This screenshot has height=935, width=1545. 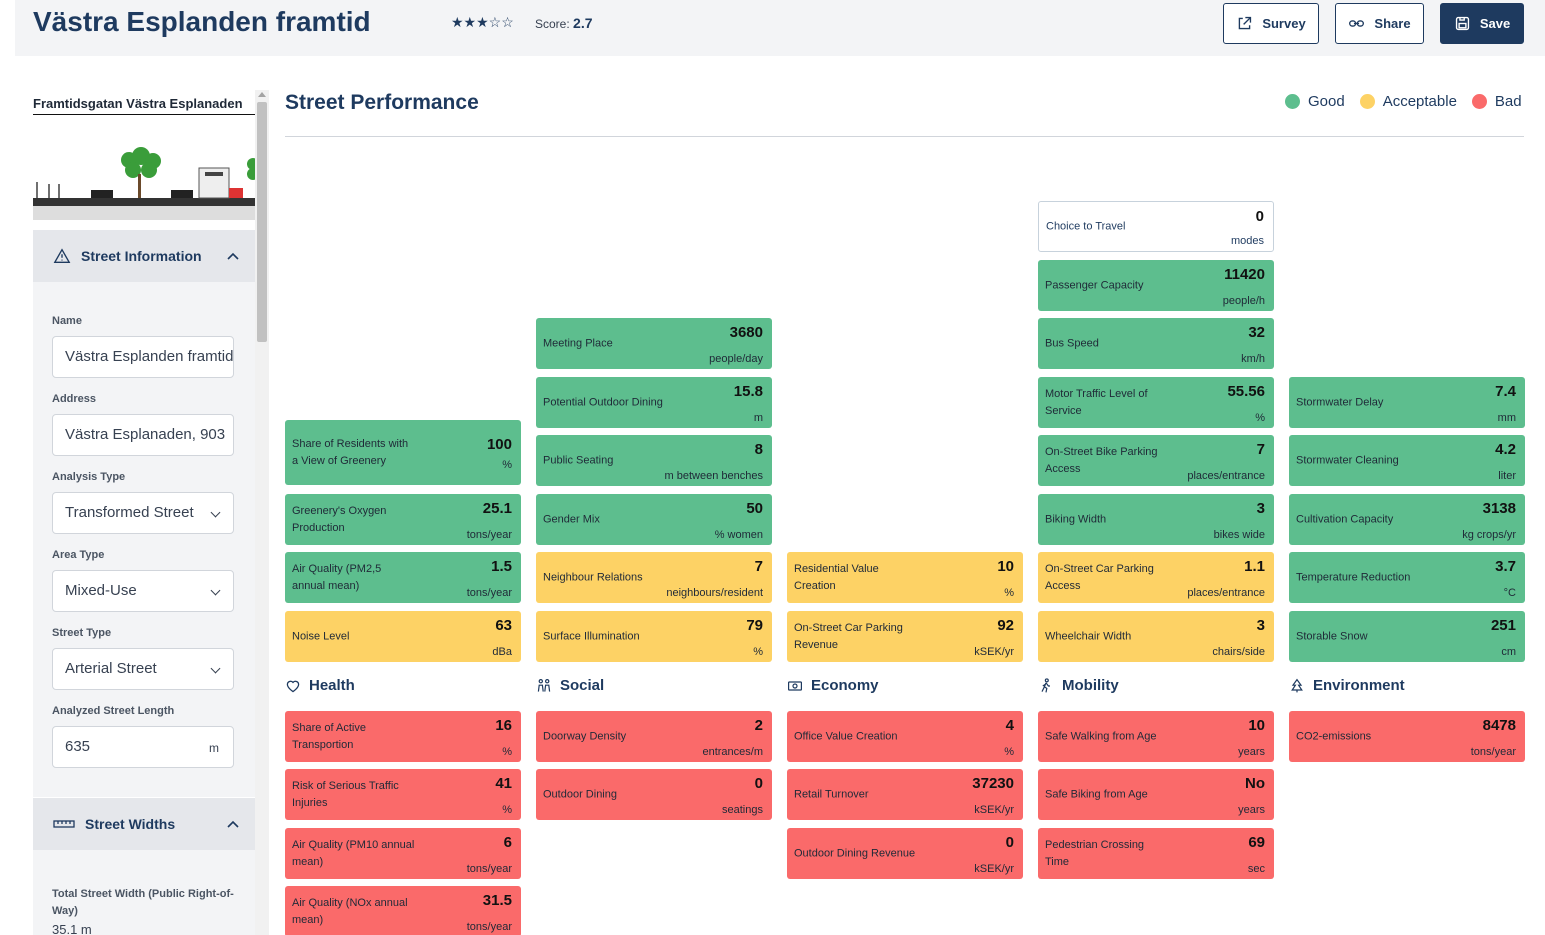 What do you see at coordinates (62, 255) in the screenshot?
I see `warning-icon` at bounding box center [62, 255].